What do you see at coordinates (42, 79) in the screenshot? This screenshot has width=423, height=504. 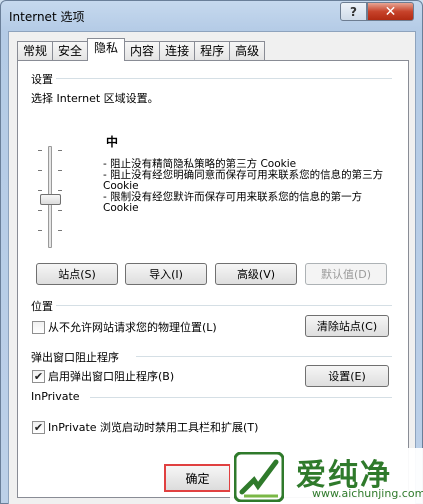 I see `settings-group-label: 设置` at bounding box center [42, 79].